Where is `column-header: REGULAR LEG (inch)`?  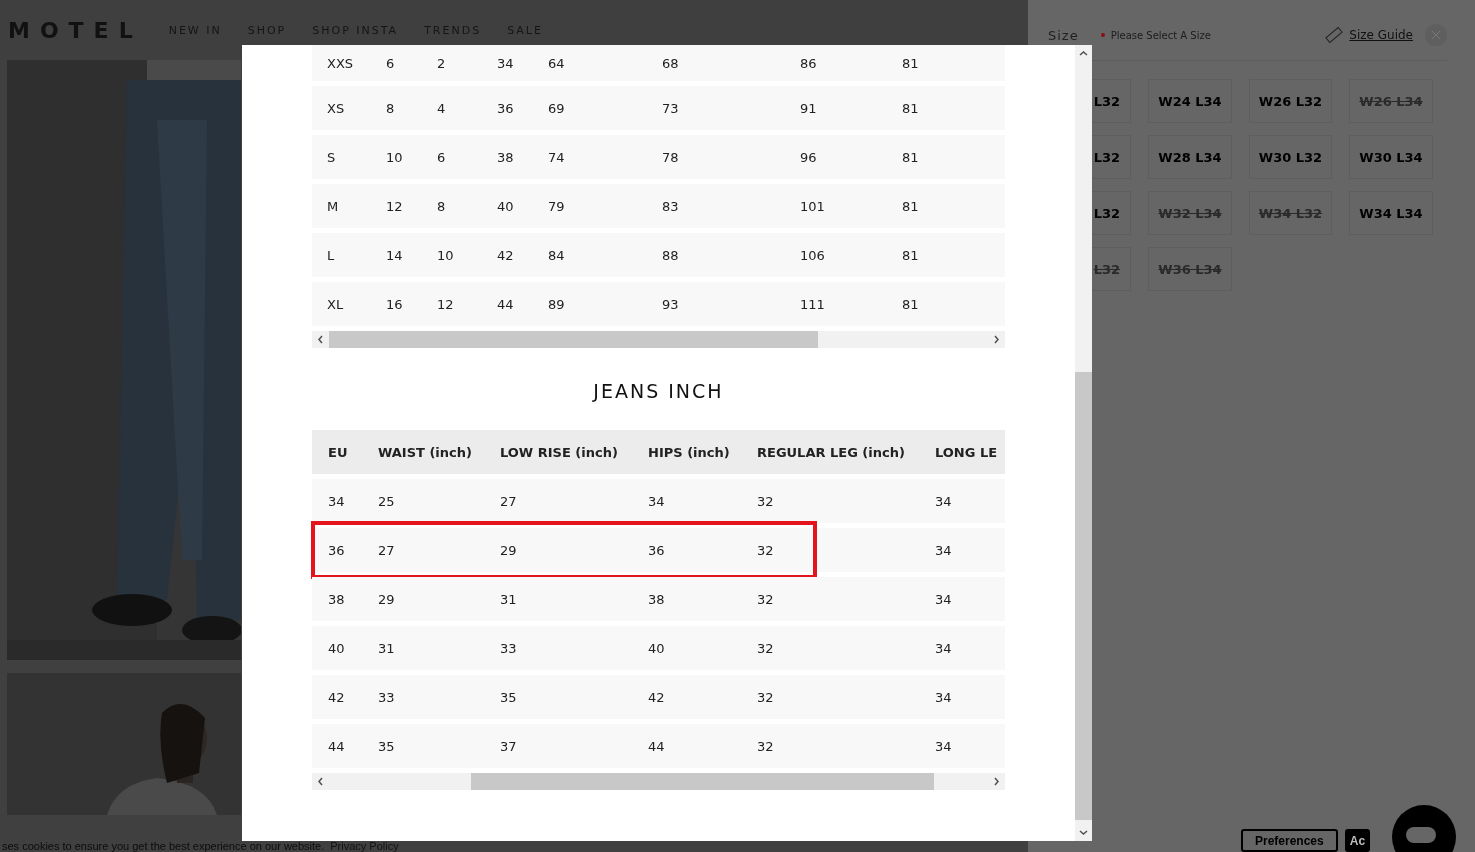 column-header: REGULAR LEG (inch) is located at coordinates (831, 452).